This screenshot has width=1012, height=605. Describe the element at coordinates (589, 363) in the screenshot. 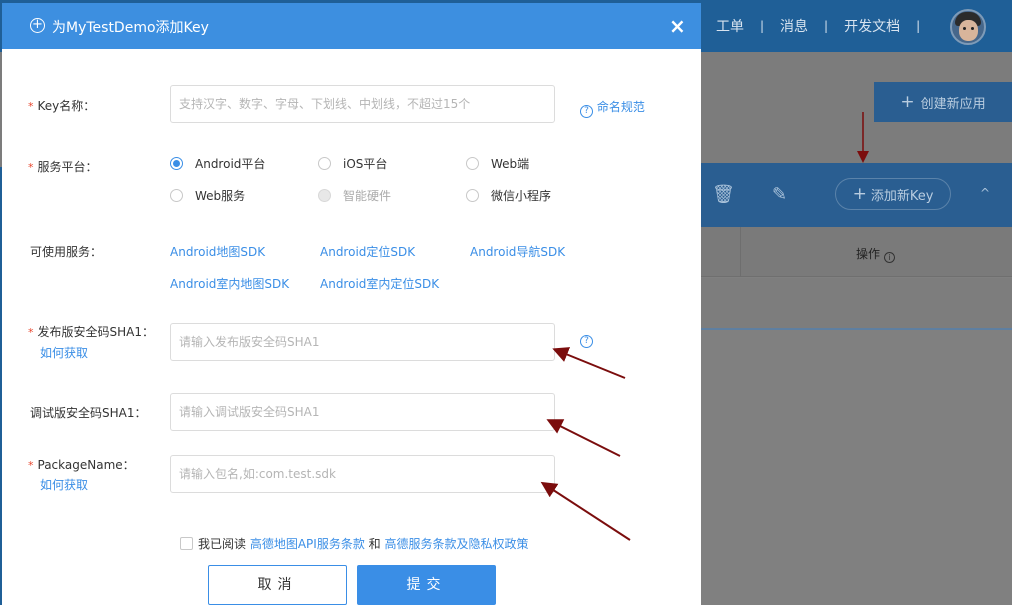

I see `arrow-to-release-sha1` at that location.